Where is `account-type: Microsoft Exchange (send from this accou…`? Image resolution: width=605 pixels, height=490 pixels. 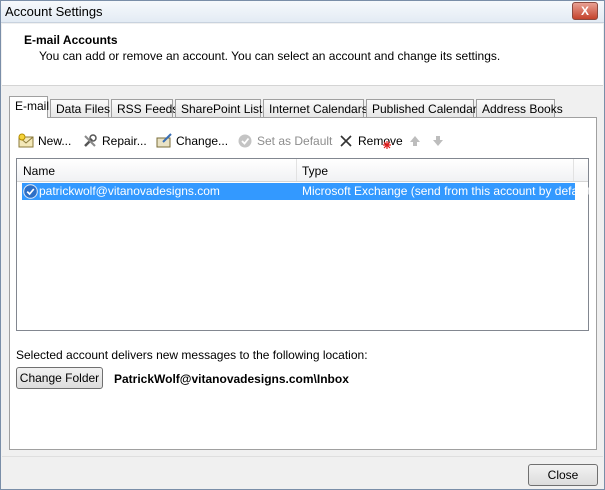 account-type: Microsoft Exchange (send from this accou… is located at coordinates (448, 191).